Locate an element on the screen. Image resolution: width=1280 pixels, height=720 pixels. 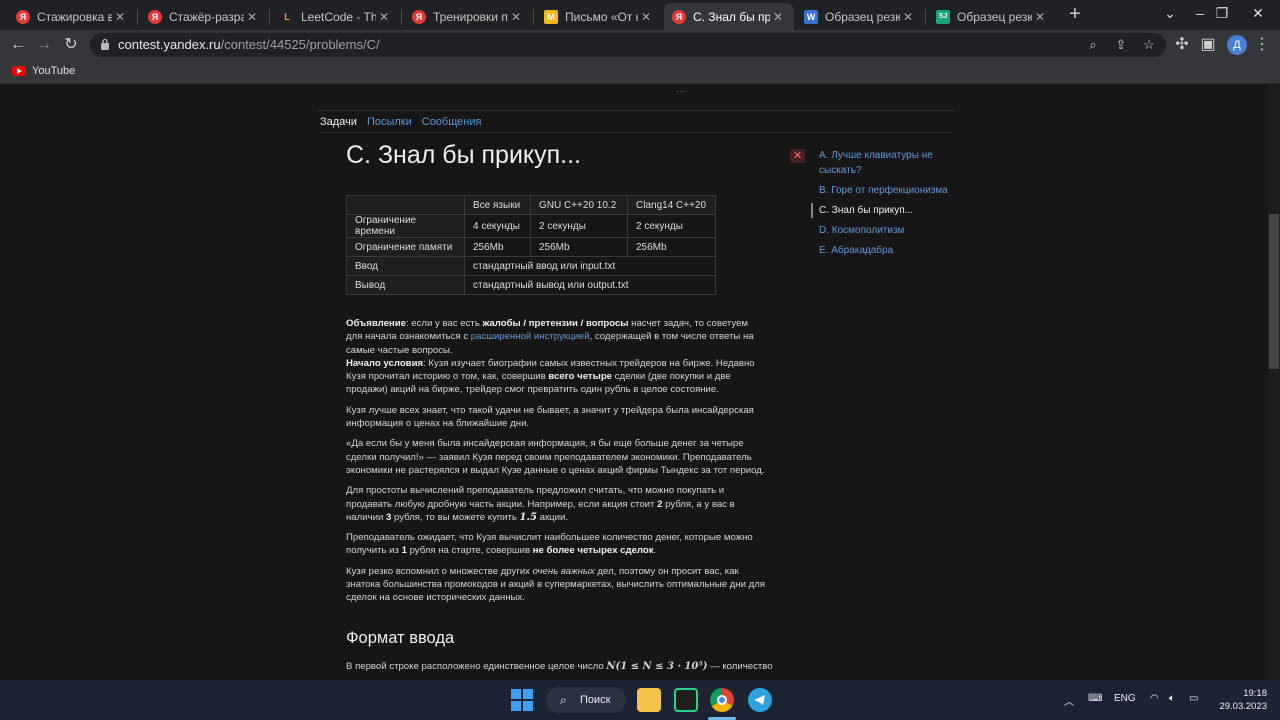
problem-link-e: E. Абракадабра is located at coordinates (870, 250).